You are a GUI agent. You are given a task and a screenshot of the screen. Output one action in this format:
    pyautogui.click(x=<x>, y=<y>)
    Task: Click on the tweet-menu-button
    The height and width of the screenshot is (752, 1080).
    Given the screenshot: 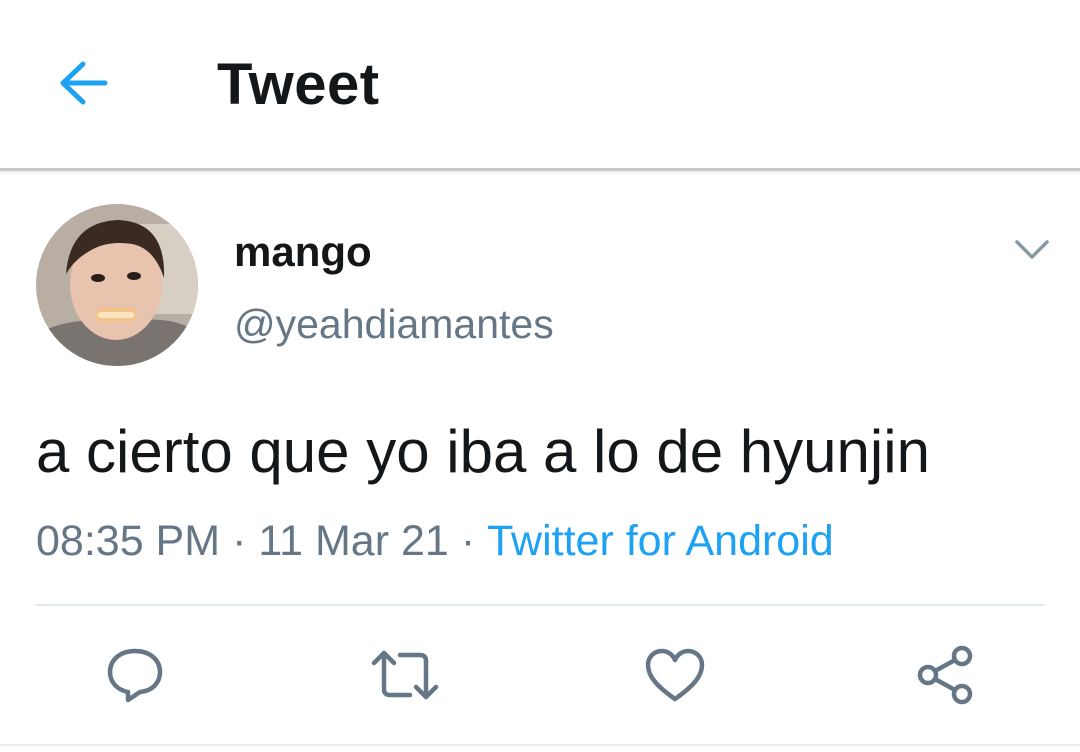 What is the action you would take?
    pyautogui.click(x=1032, y=250)
    